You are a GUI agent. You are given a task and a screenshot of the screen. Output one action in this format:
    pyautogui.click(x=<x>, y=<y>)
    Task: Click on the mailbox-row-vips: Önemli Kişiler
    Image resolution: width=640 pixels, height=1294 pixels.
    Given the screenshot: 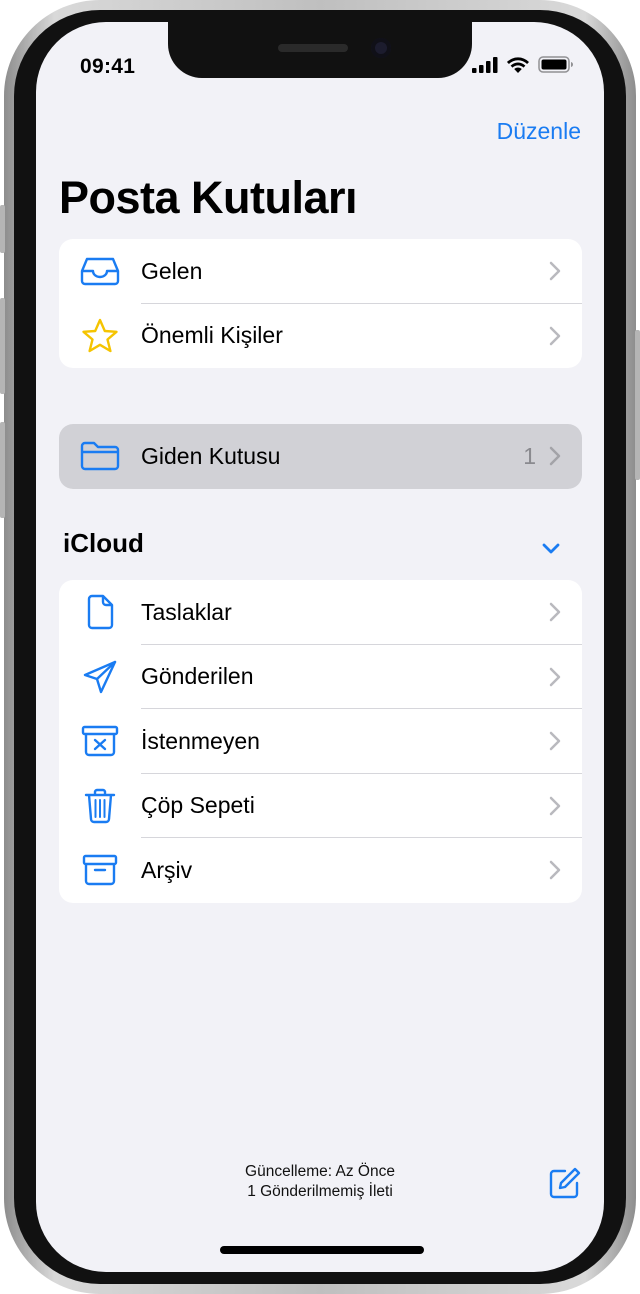 What is the action you would take?
    pyautogui.click(x=320, y=336)
    